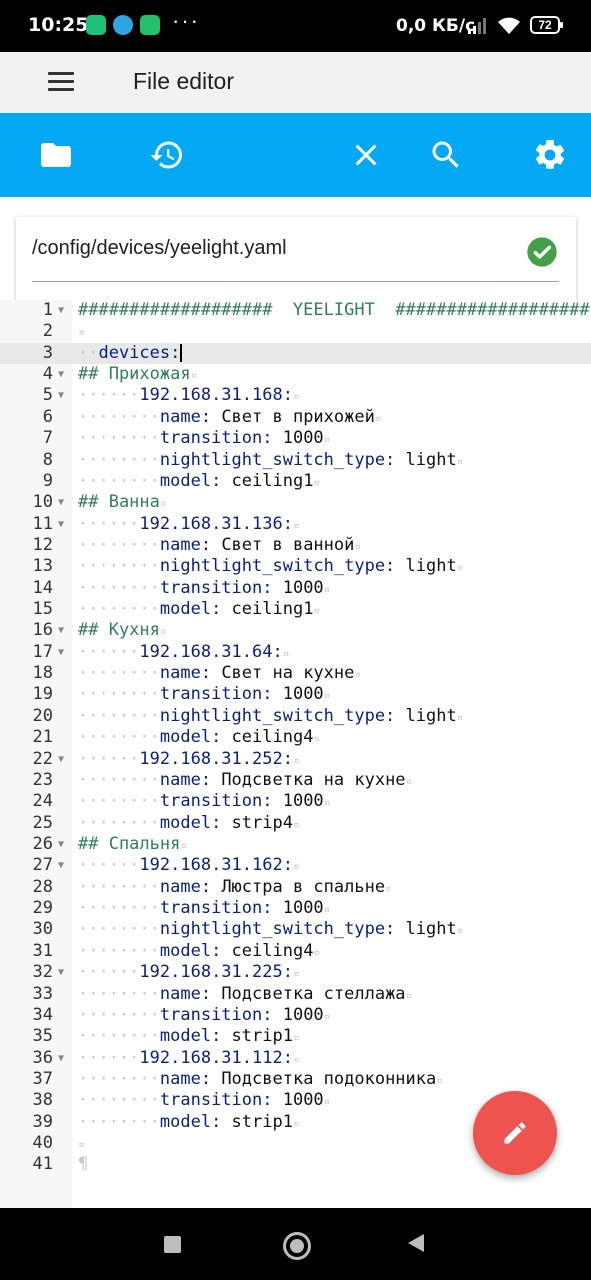 This screenshot has width=591, height=1280. What do you see at coordinates (185, 779) in the screenshot?
I see `yaml-key: name:` at bounding box center [185, 779].